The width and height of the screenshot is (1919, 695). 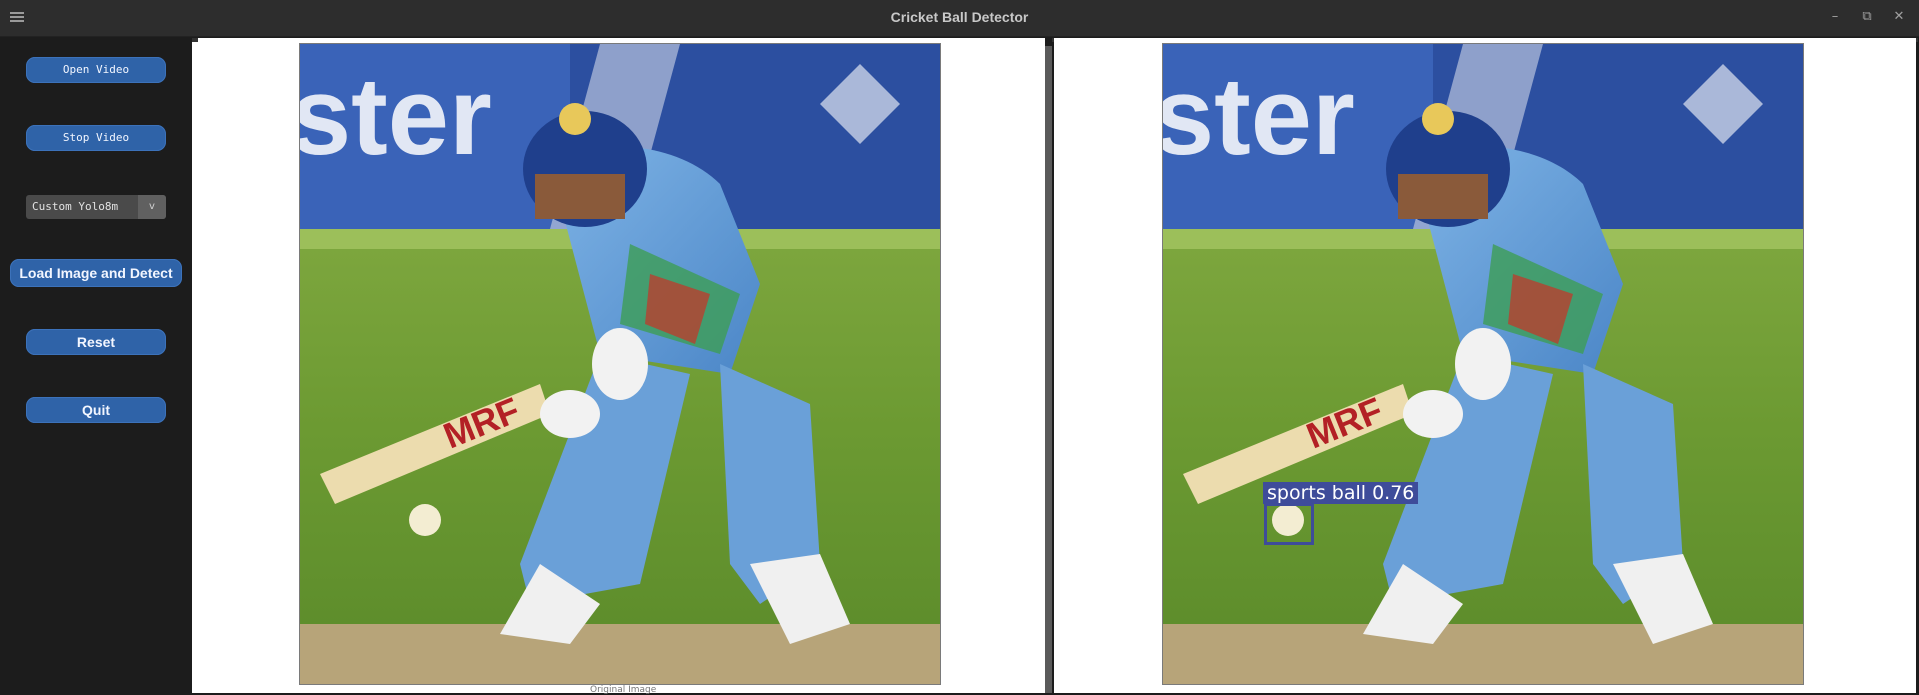 I want to click on reset-button: Reset, so click(x=96, y=342).